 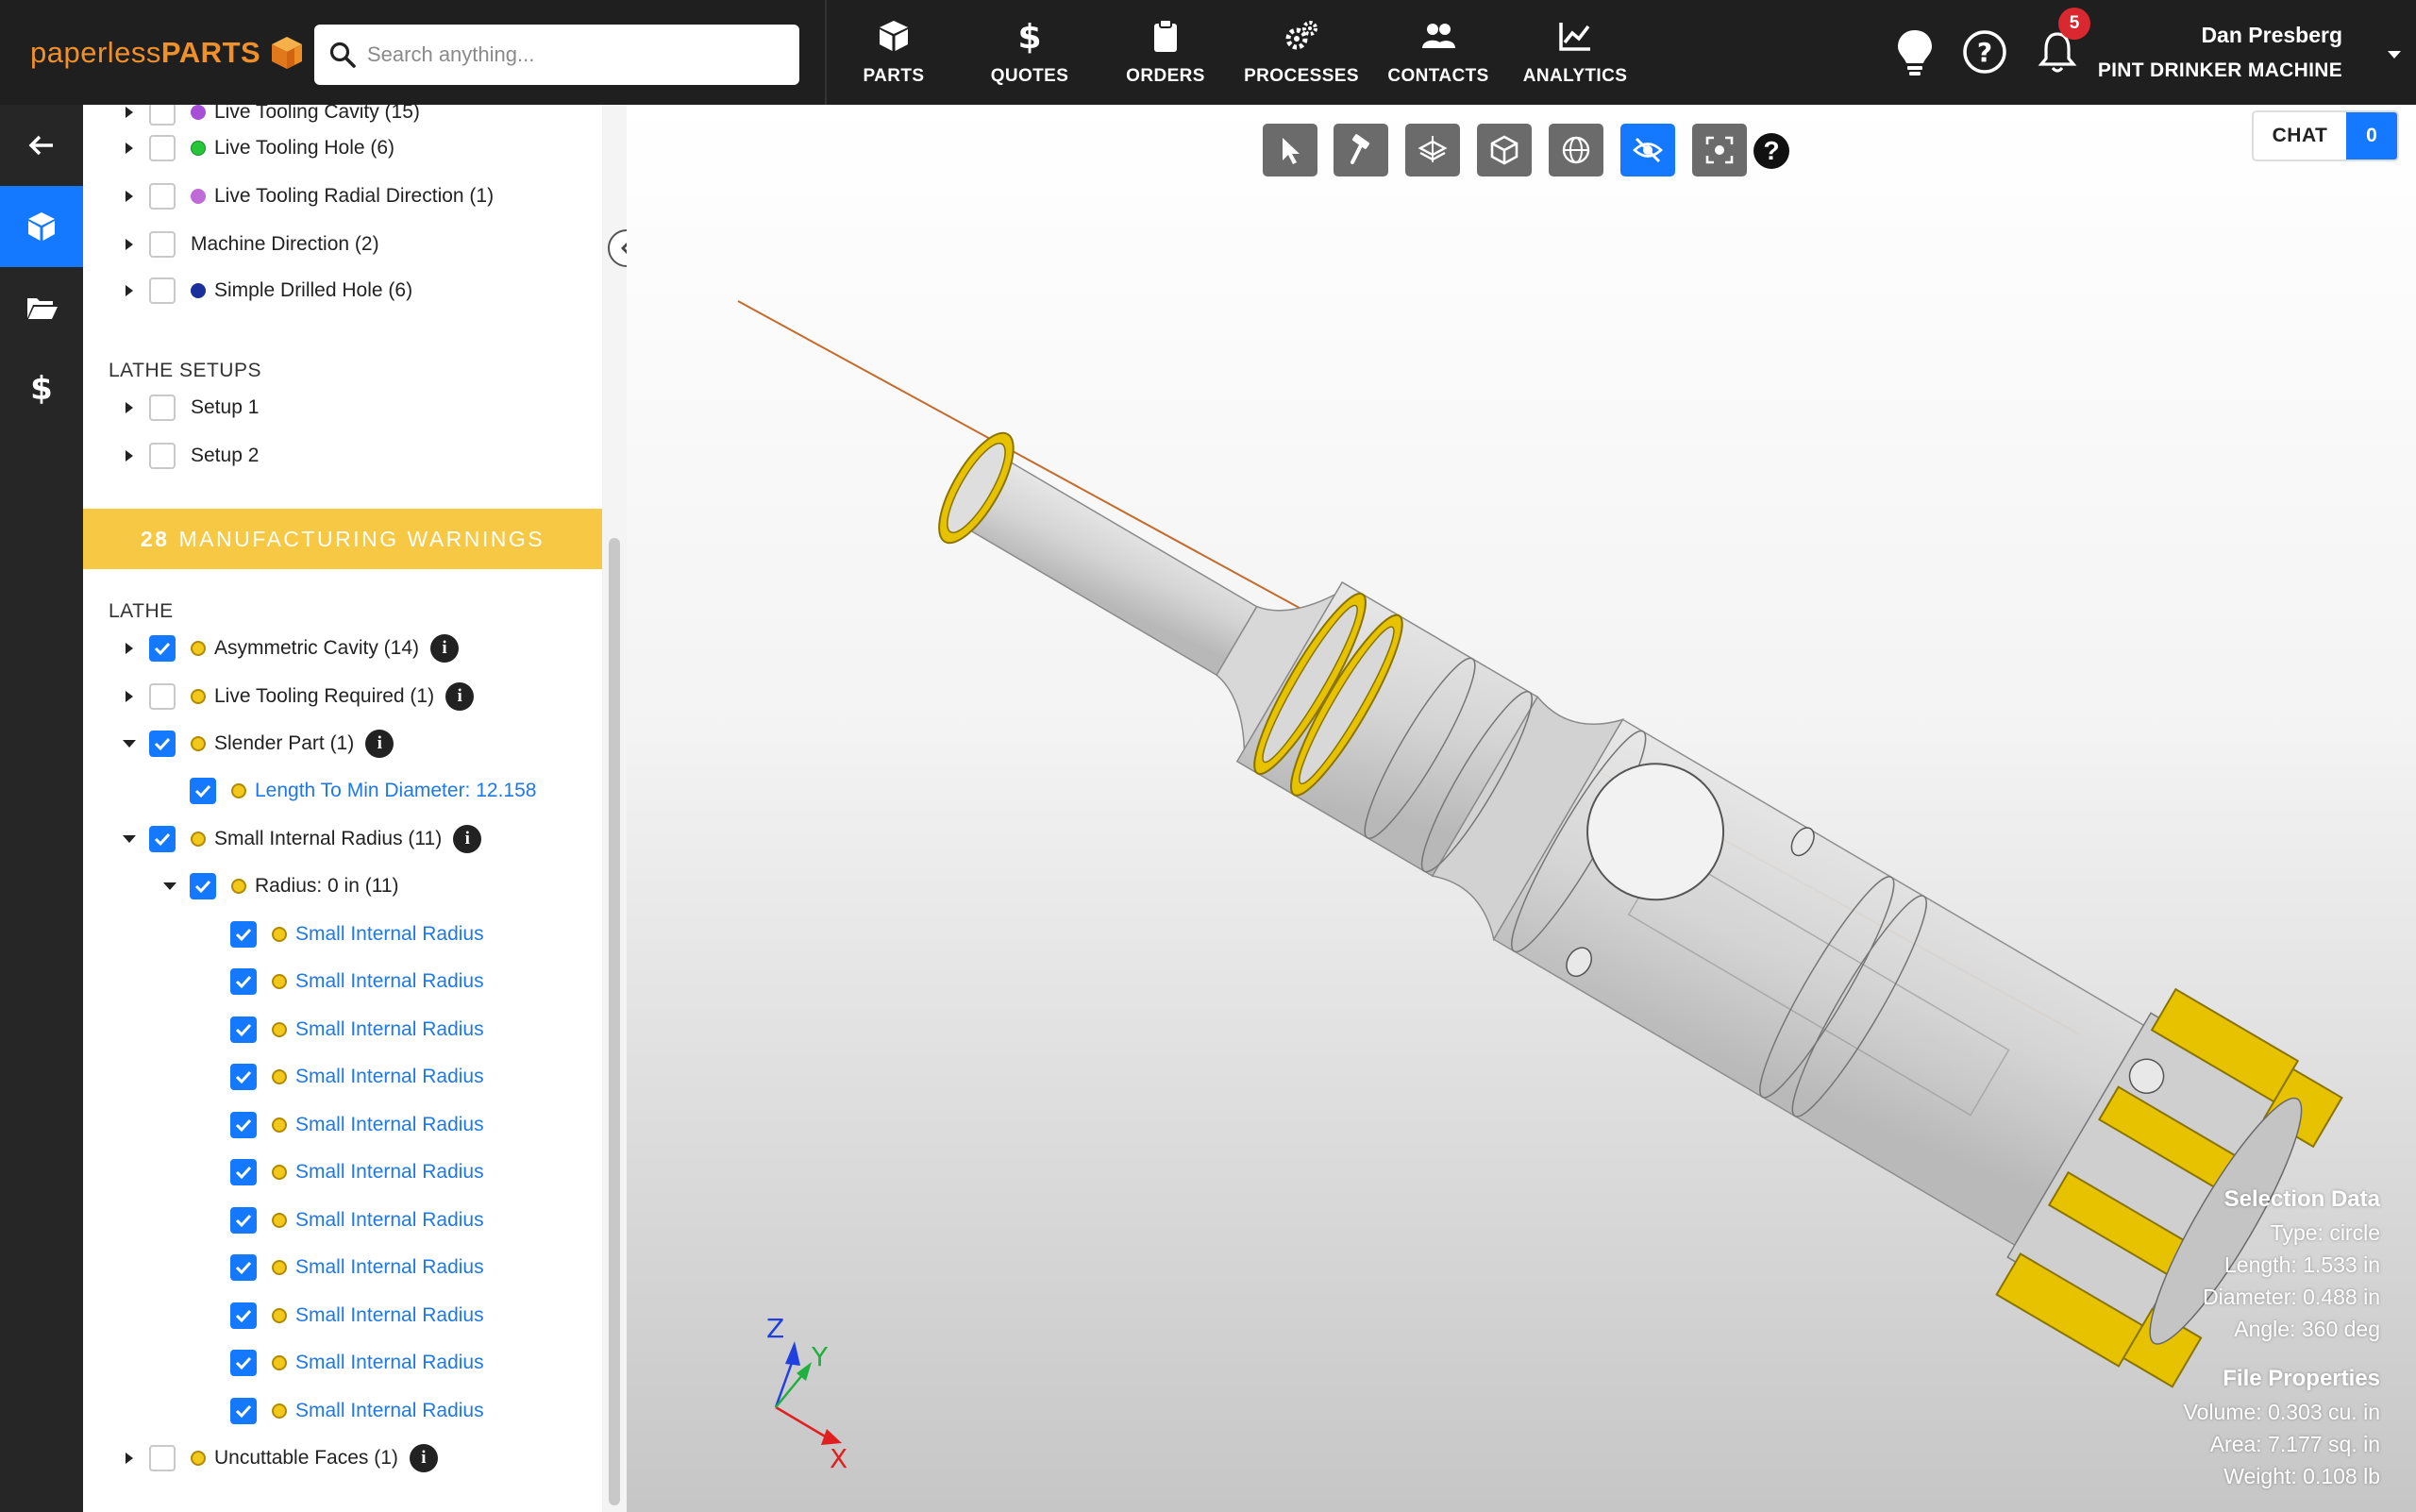 What do you see at coordinates (1771, 151) in the screenshot?
I see `viewer-help-button: ?` at bounding box center [1771, 151].